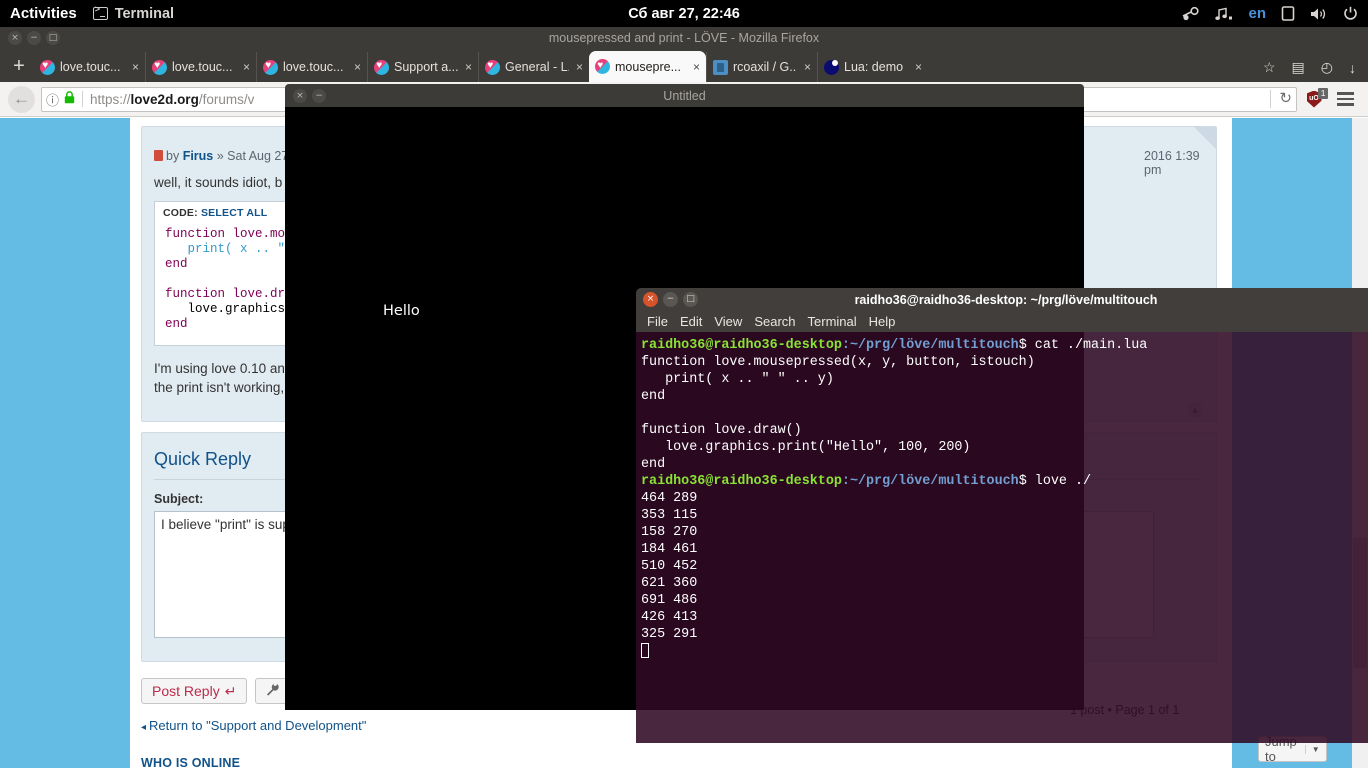 Image resolution: width=1368 pixels, height=768 pixels. What do you see at coordinates (669, 566) in the screenshot?
I see `output-line-5: 510 452` at bounding box center [669, 566].